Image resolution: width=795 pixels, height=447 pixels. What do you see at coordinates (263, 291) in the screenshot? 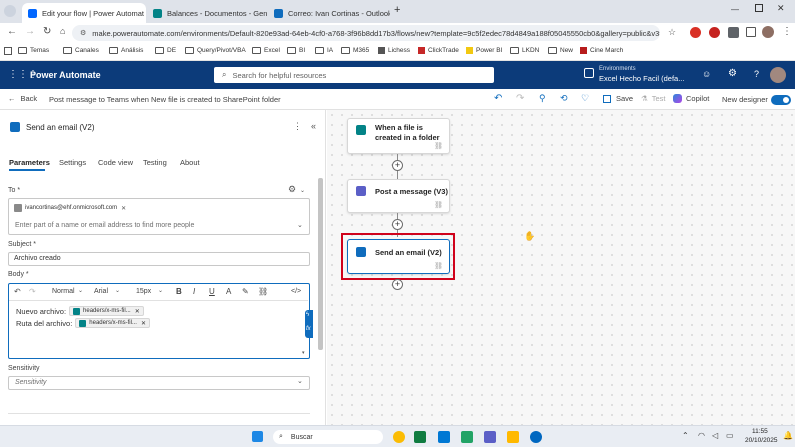
I see `link-icon: ⛓` at bounding box center [263, 291].